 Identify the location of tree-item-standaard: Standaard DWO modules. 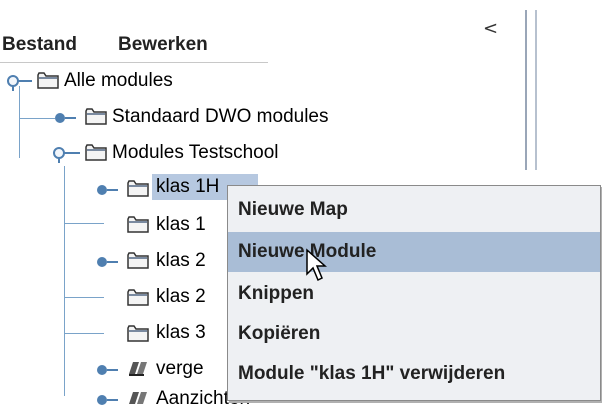
(220, 117).